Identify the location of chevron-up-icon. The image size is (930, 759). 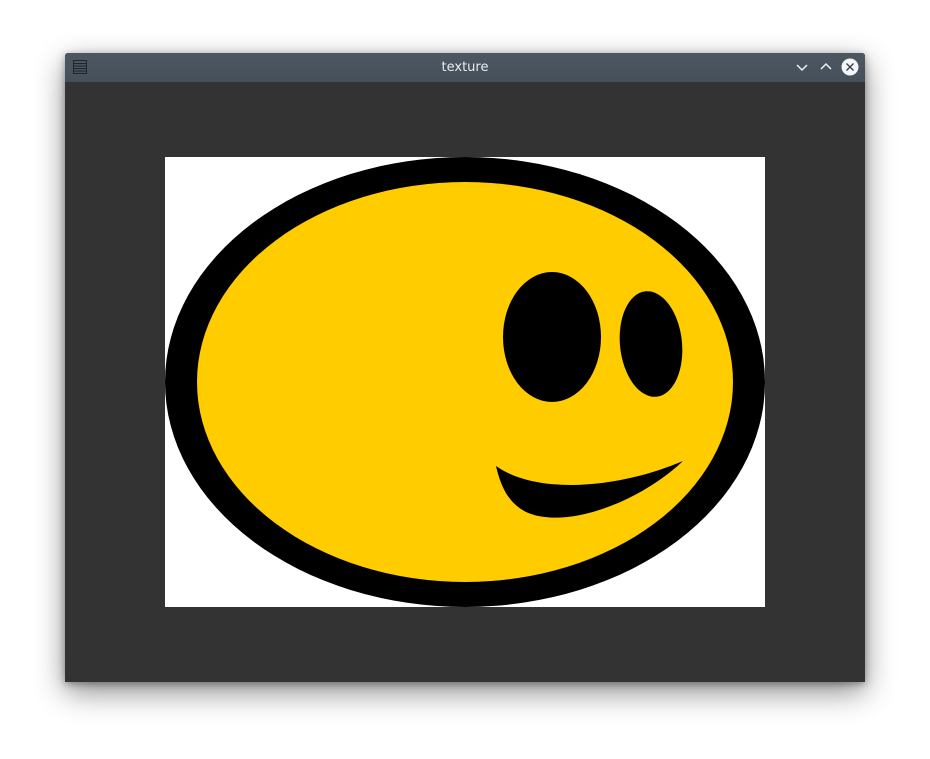
(826, 66).